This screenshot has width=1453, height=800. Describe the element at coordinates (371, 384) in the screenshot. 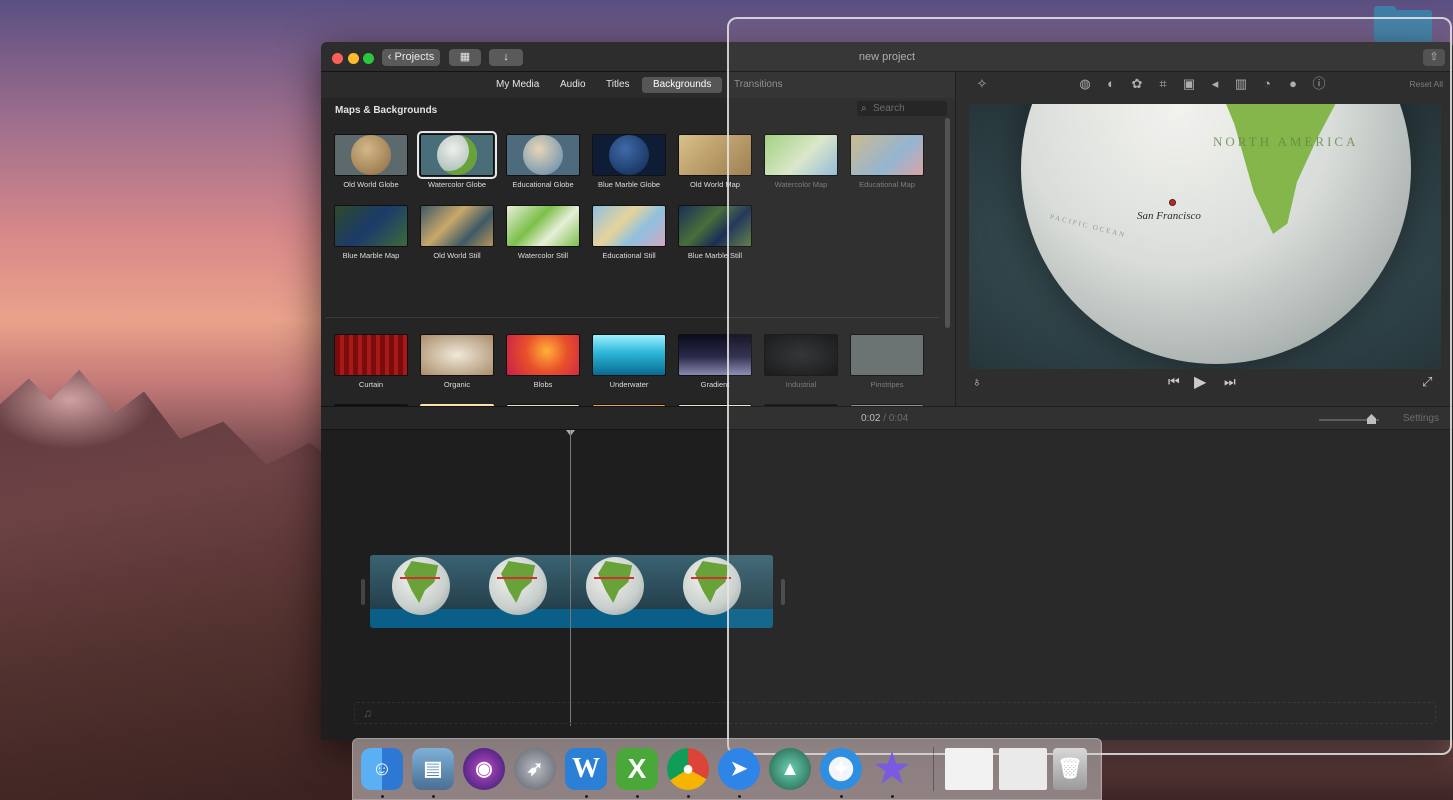

I see `tile-label: Curtain` at that location.